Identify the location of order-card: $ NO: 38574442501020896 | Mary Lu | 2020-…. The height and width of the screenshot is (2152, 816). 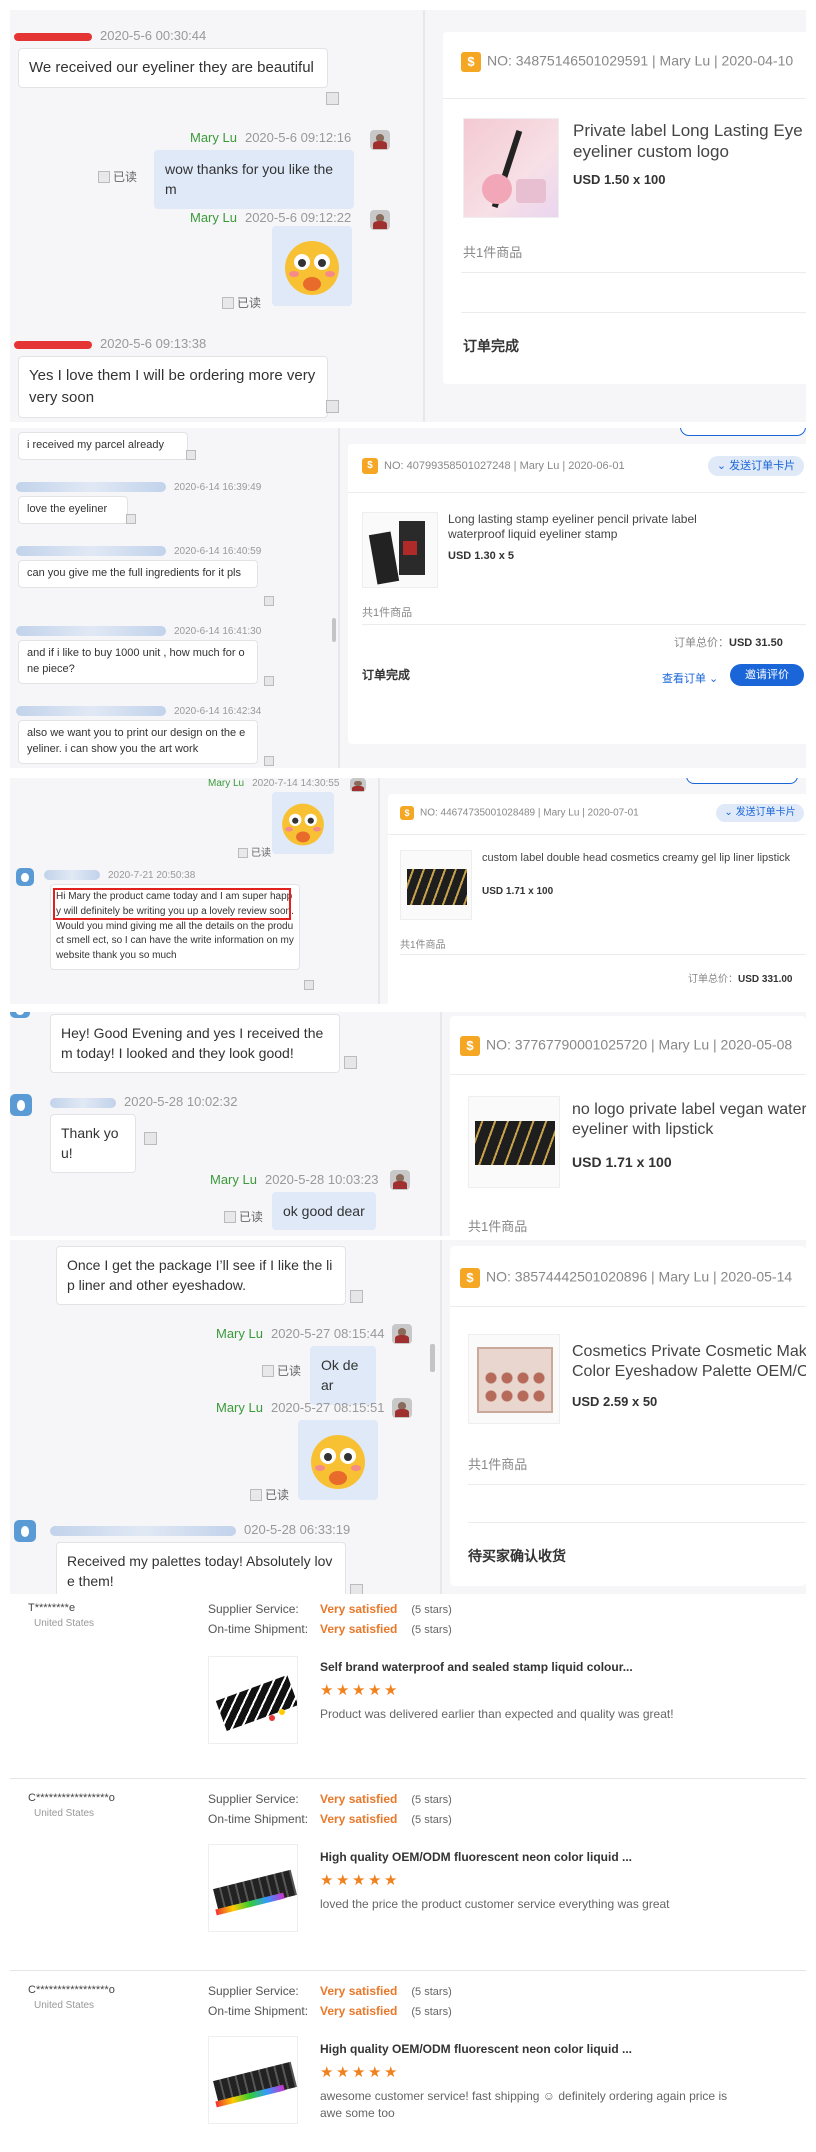
(628, 1416).